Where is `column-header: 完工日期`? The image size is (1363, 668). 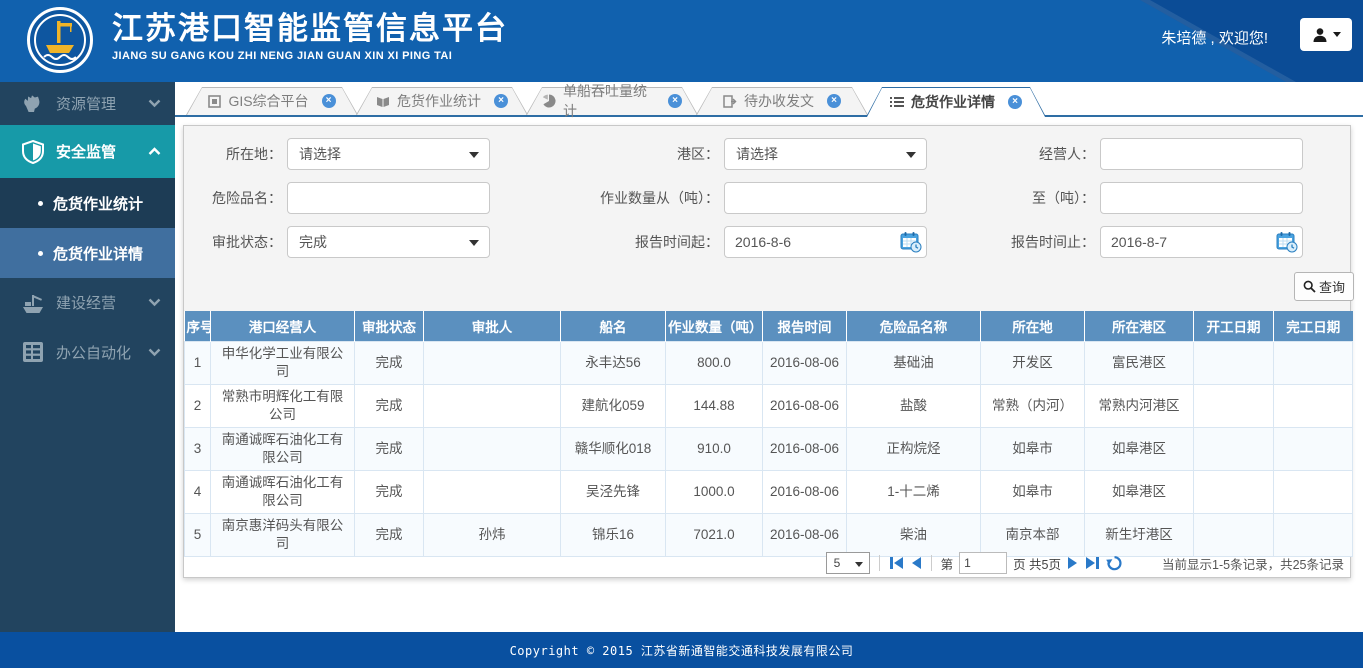 column-header: 完工日期 is located at coordinates (1313, 326).